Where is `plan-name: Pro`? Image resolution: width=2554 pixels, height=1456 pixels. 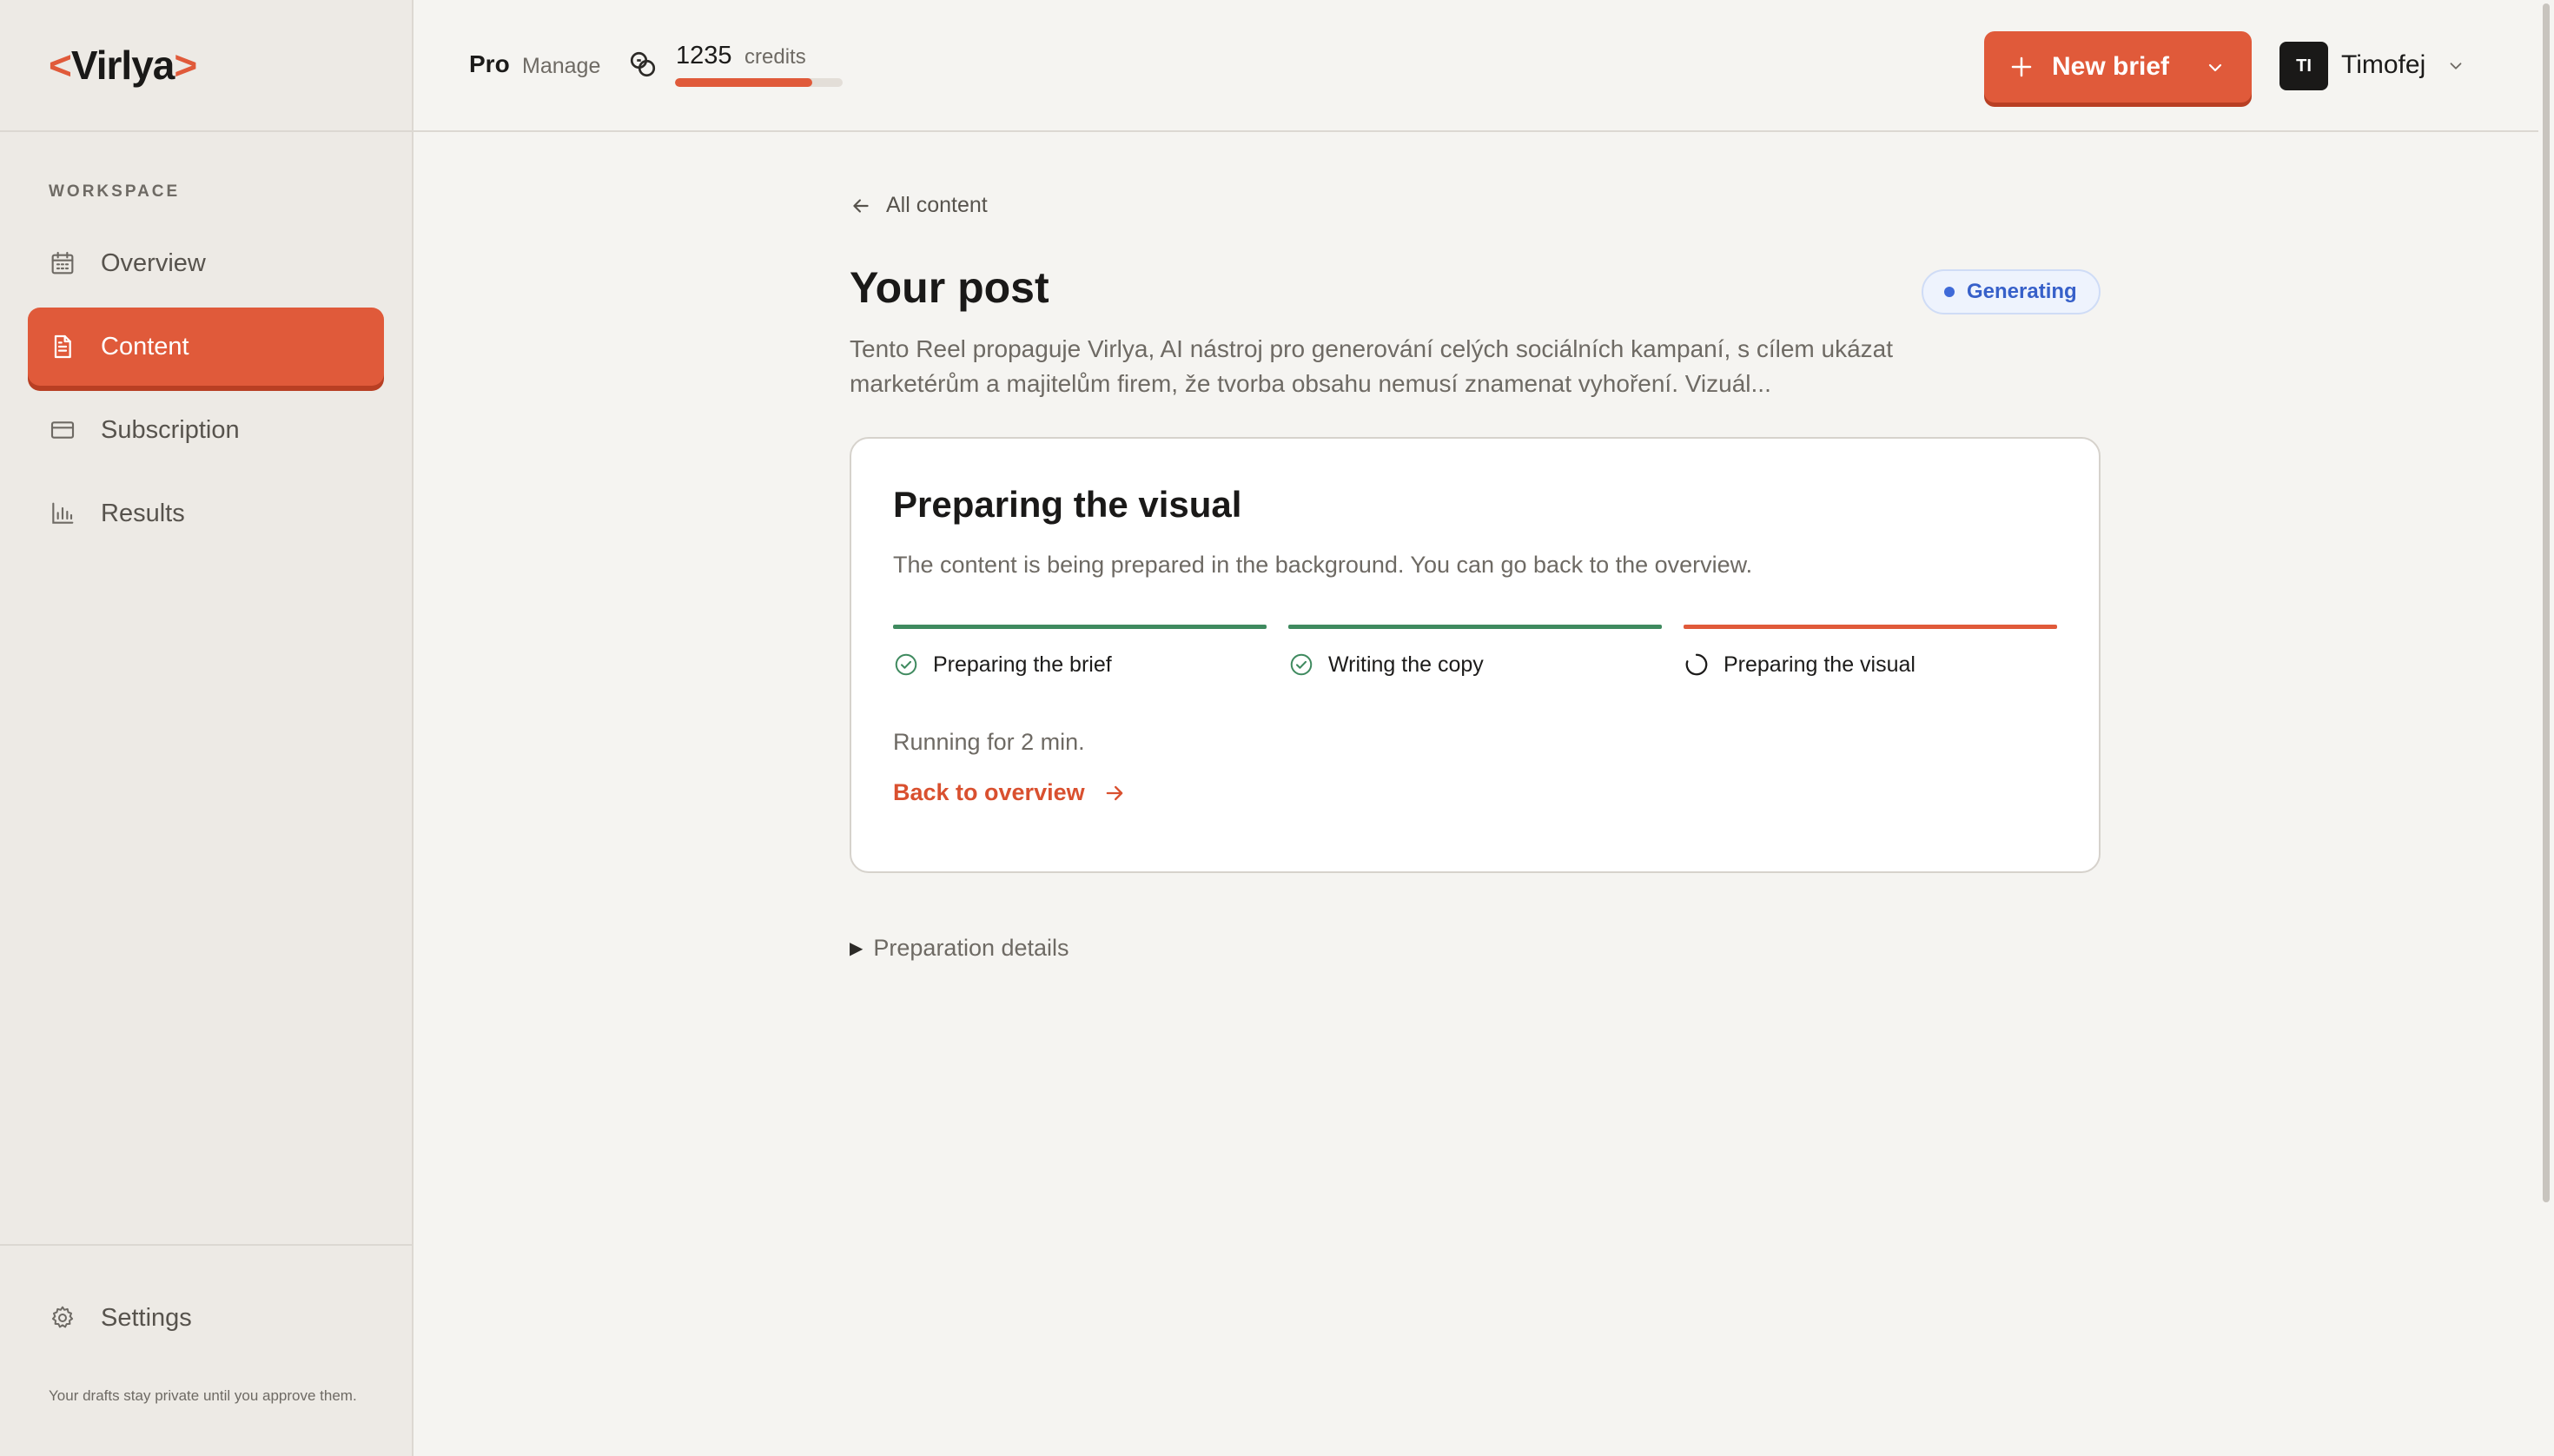 plan-name: Pro is located at coordinates (490, 63).